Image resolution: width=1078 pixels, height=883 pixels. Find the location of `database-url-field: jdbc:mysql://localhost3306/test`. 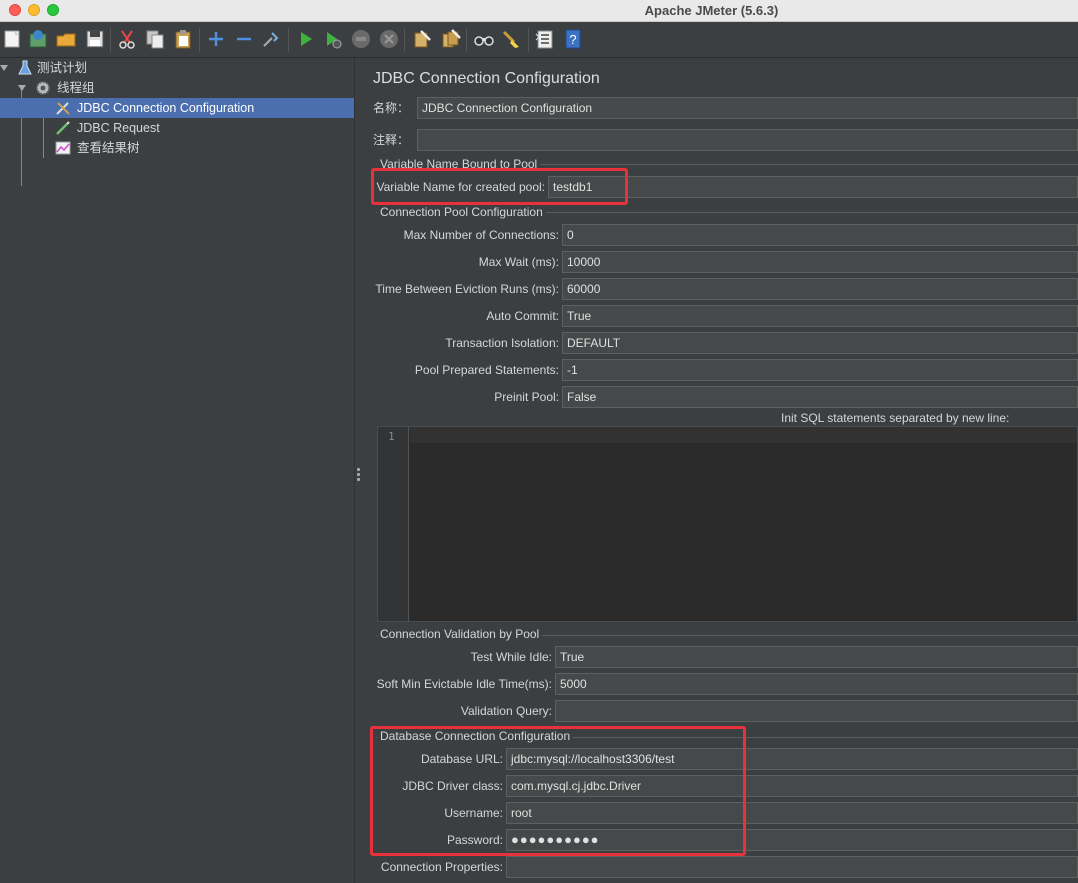

database-url-field: jdbc:mysql://localhost3306/test is located at coordinates (792, 759).